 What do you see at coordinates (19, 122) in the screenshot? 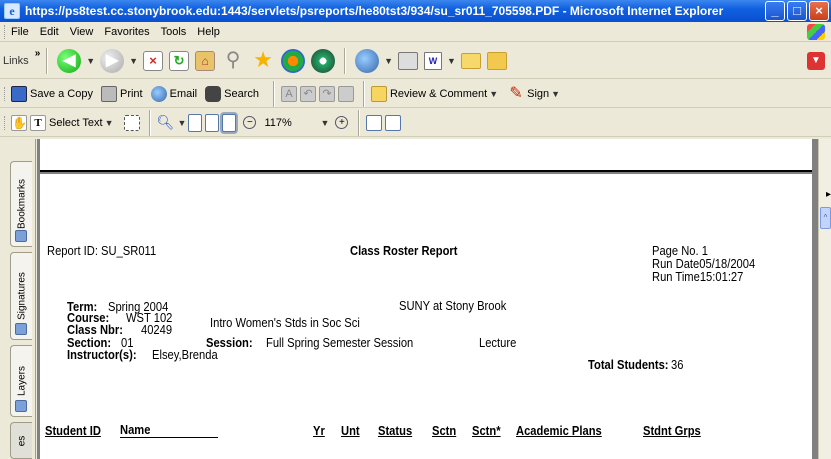
I see `hand-tool-icon: ✋` at bounding box center [19, 122].